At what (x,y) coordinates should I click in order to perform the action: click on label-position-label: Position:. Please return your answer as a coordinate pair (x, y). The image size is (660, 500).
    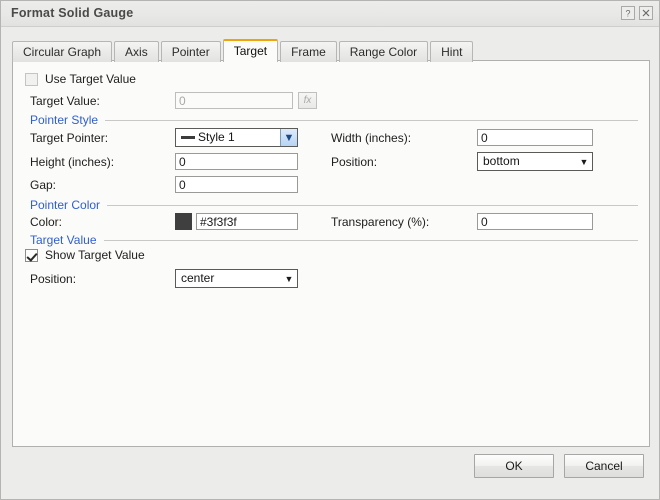
    Looking at the image, I should click on (53, 279).